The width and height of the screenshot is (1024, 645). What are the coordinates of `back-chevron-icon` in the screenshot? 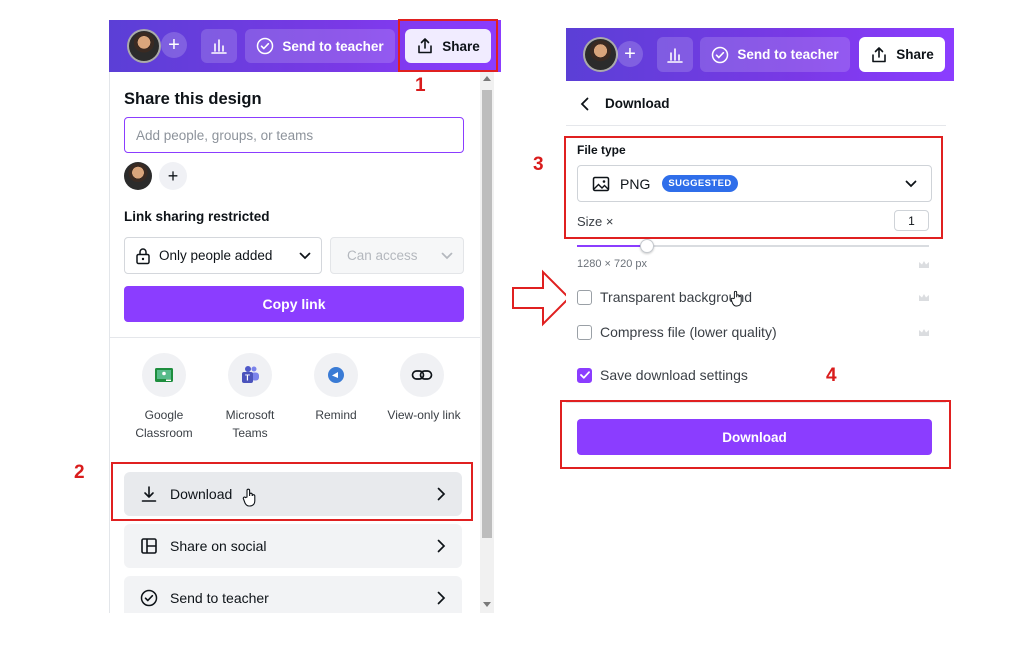 It's located at (584, 104).